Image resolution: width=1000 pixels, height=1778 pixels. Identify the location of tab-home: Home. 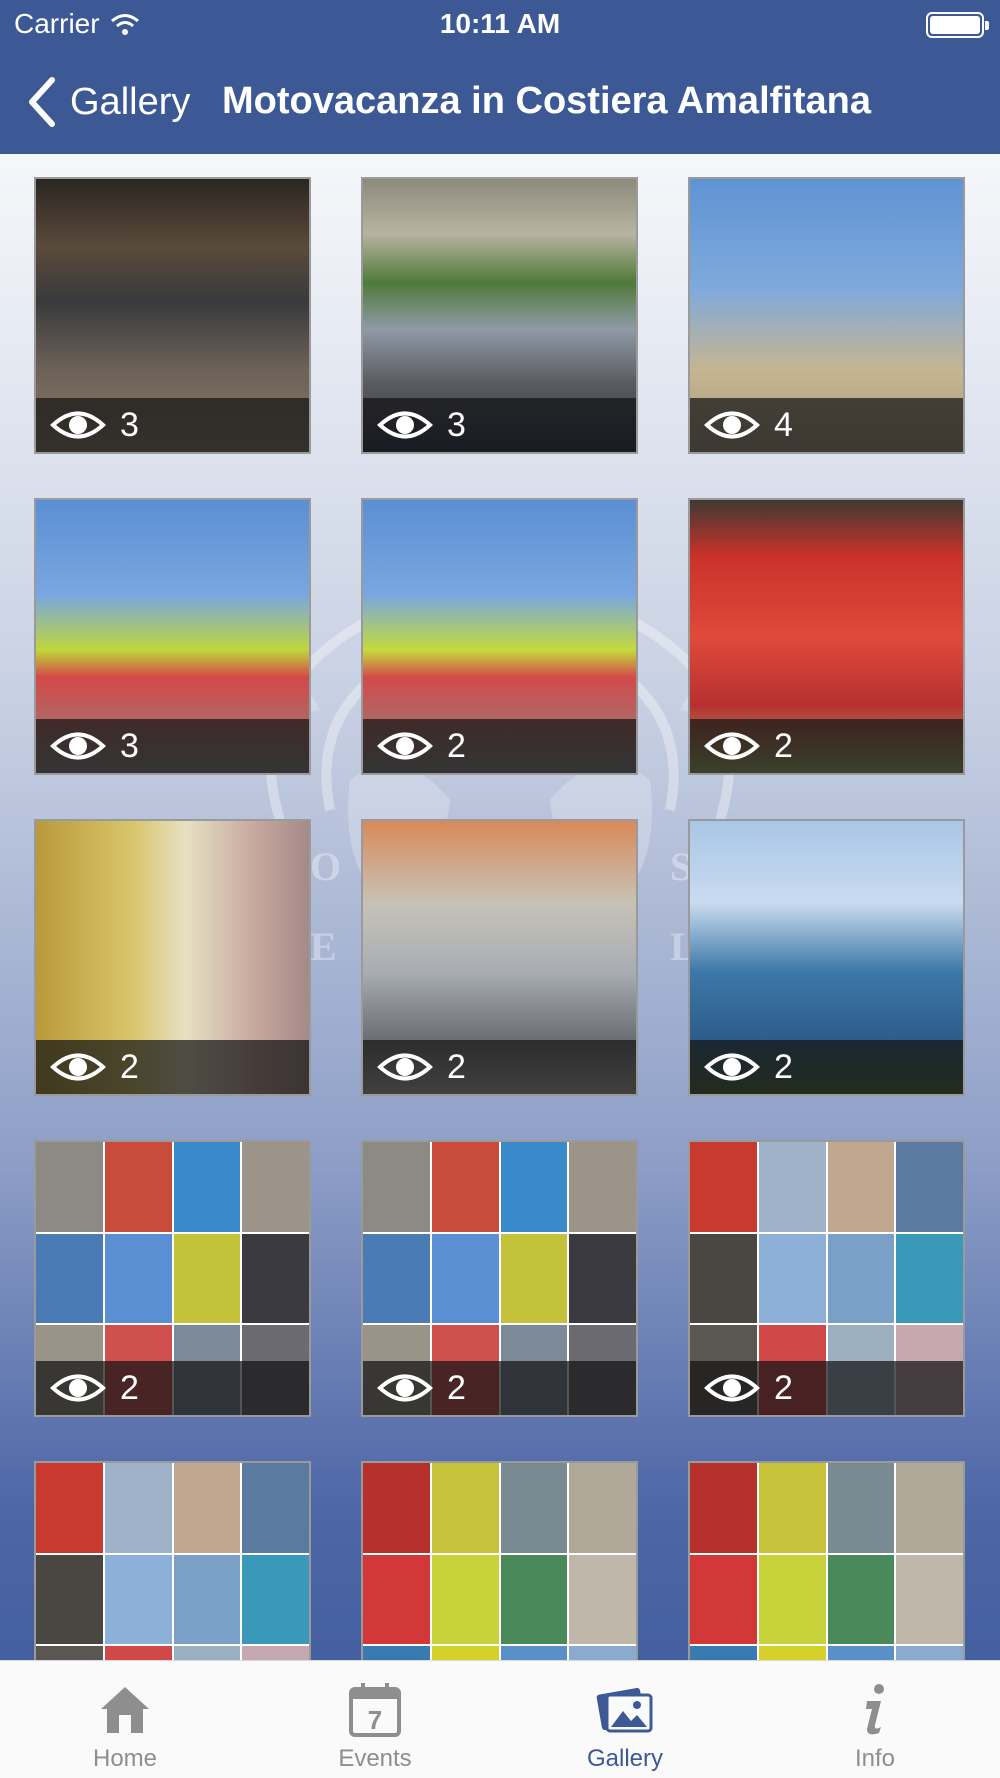
(125, 1719).